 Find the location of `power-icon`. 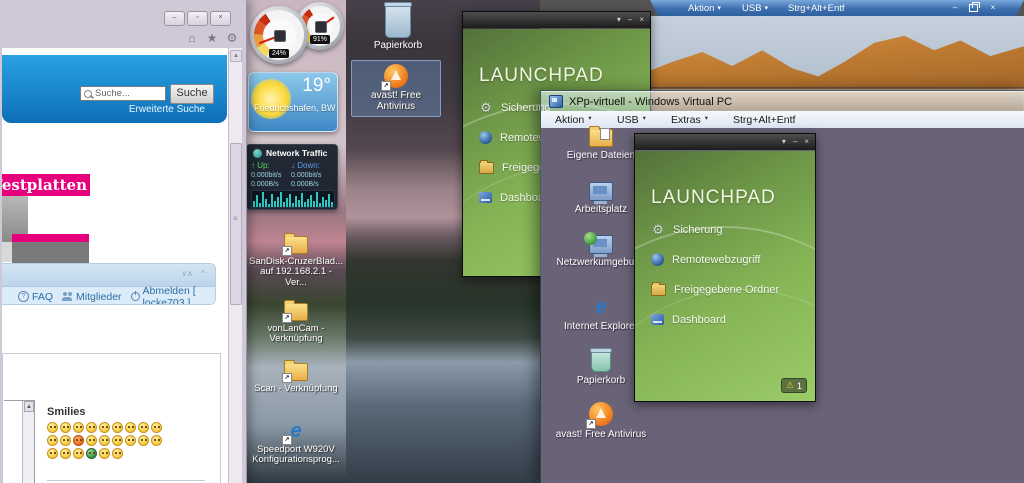

power-icon is located at coordinates (135, 296).